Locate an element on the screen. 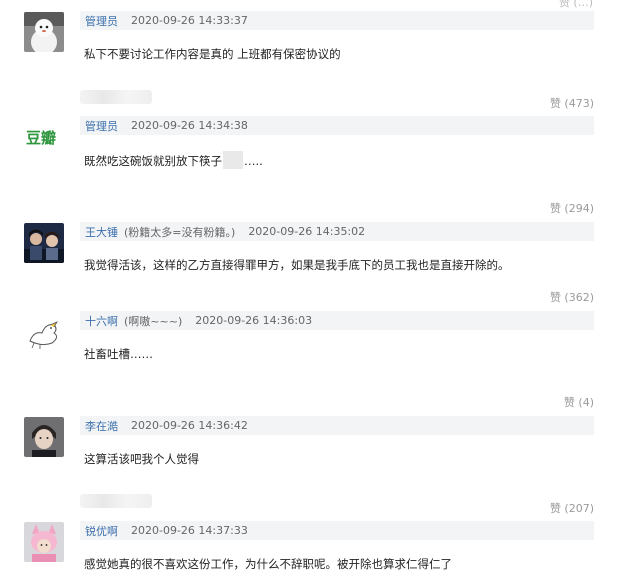 This screenshot has width=641, height=584. comment-meta: 管理员 2020-09-26 14:34:38 is located at coordinates (337, 125).